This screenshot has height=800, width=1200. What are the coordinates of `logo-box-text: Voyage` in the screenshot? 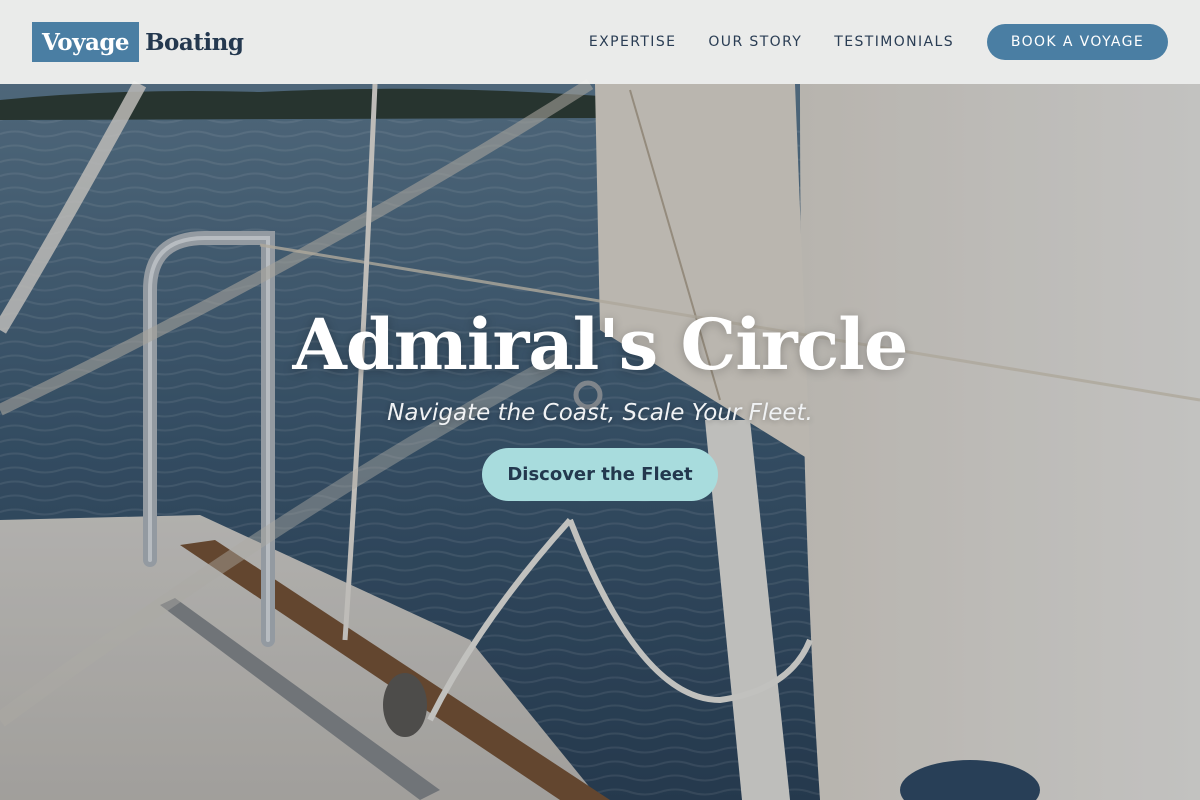 It's located at (86, 42).